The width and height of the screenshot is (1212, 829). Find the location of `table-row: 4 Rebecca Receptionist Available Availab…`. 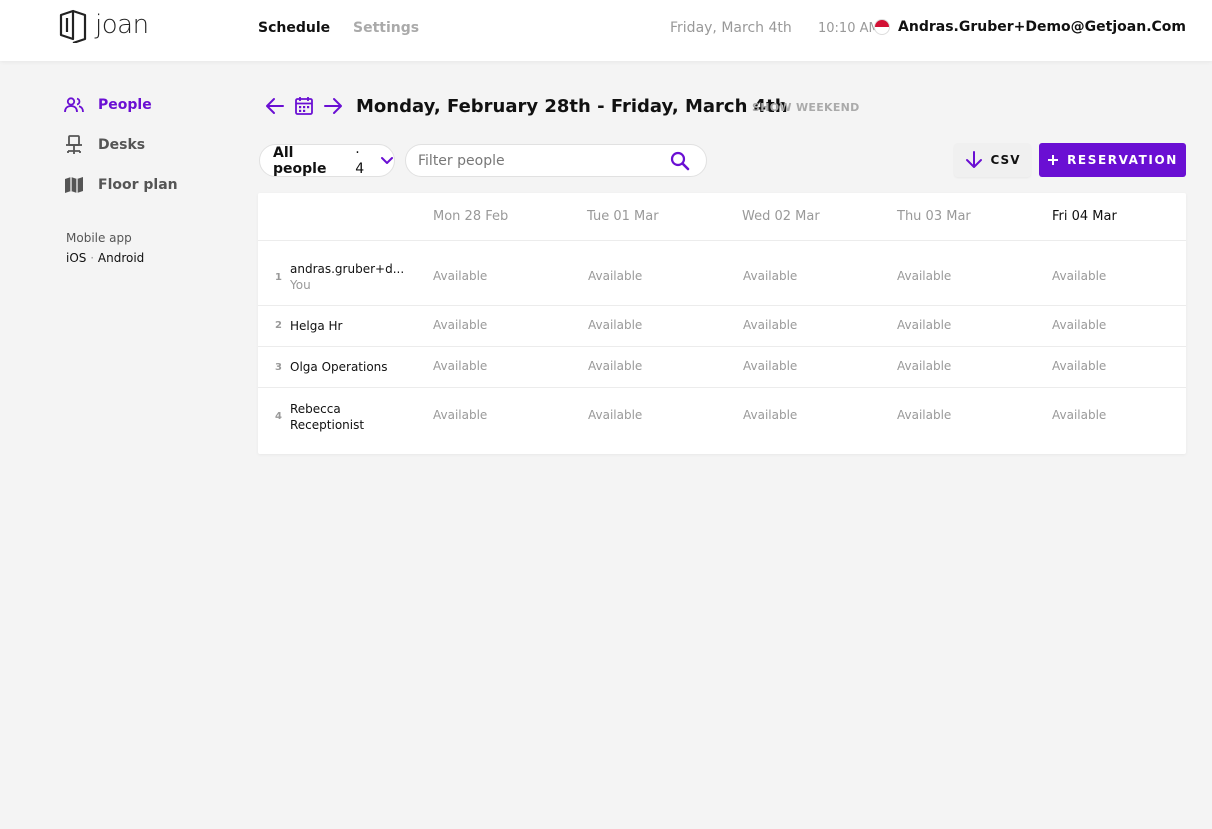

table-row: 4 Rebecca Receptionist Available Availab… is located at coordinates (722, 420).